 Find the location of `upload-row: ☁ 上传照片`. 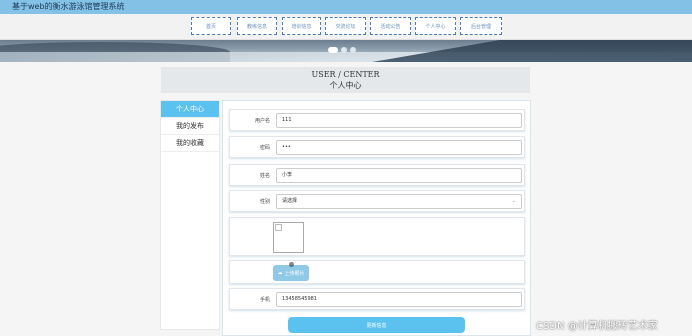

upload-row: ☁ 上传照片 is located at coordinates (377, 272).